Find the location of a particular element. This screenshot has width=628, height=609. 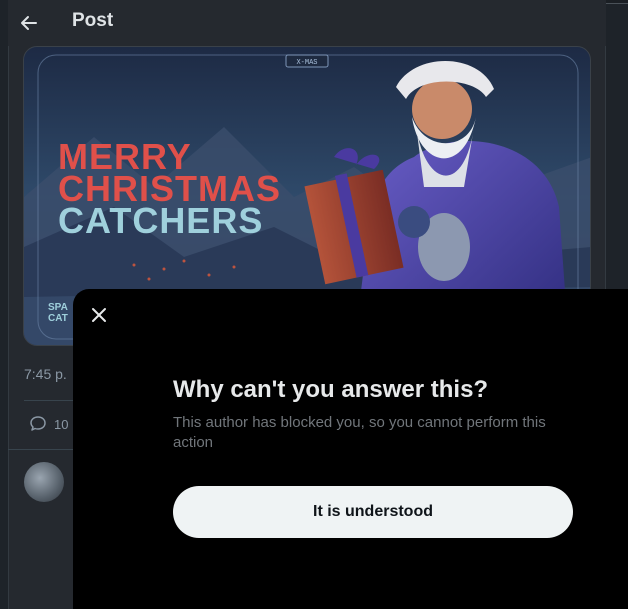

arrow-left-icon is located at coordinates (29, 23).